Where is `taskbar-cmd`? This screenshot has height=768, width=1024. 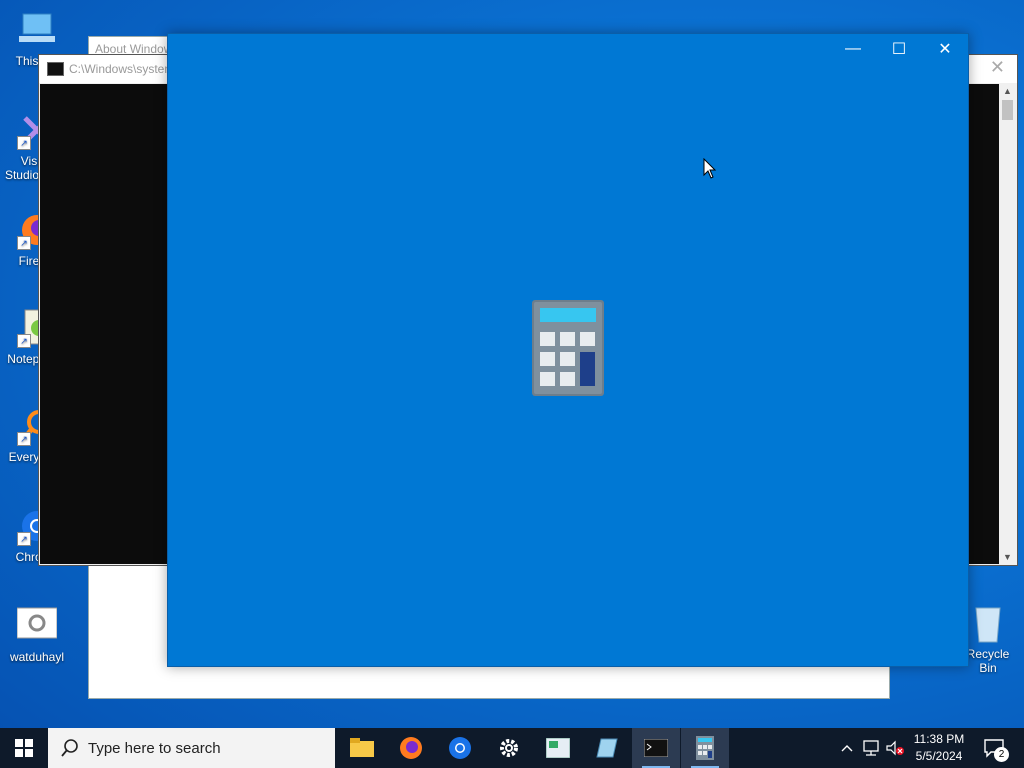
taskbar-cmd is located at coordinates (656, 748).